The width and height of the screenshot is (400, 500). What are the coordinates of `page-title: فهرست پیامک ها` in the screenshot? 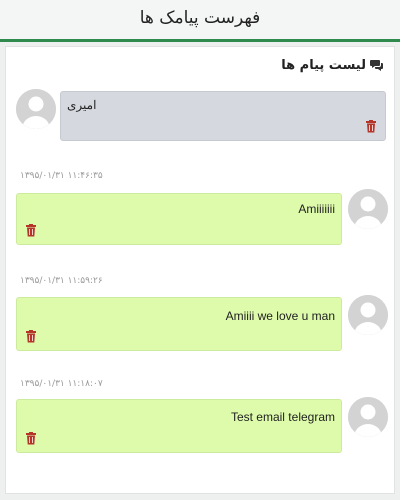 It's located at (200, 18).